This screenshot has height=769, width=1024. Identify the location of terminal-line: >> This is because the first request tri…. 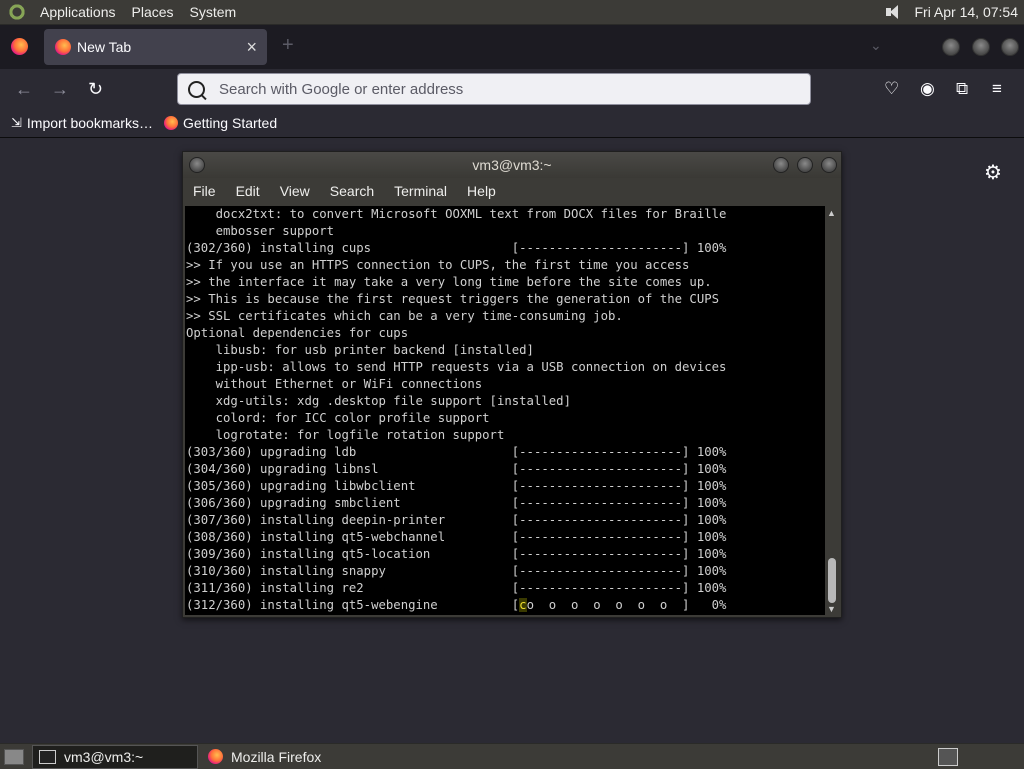
(453, 299).